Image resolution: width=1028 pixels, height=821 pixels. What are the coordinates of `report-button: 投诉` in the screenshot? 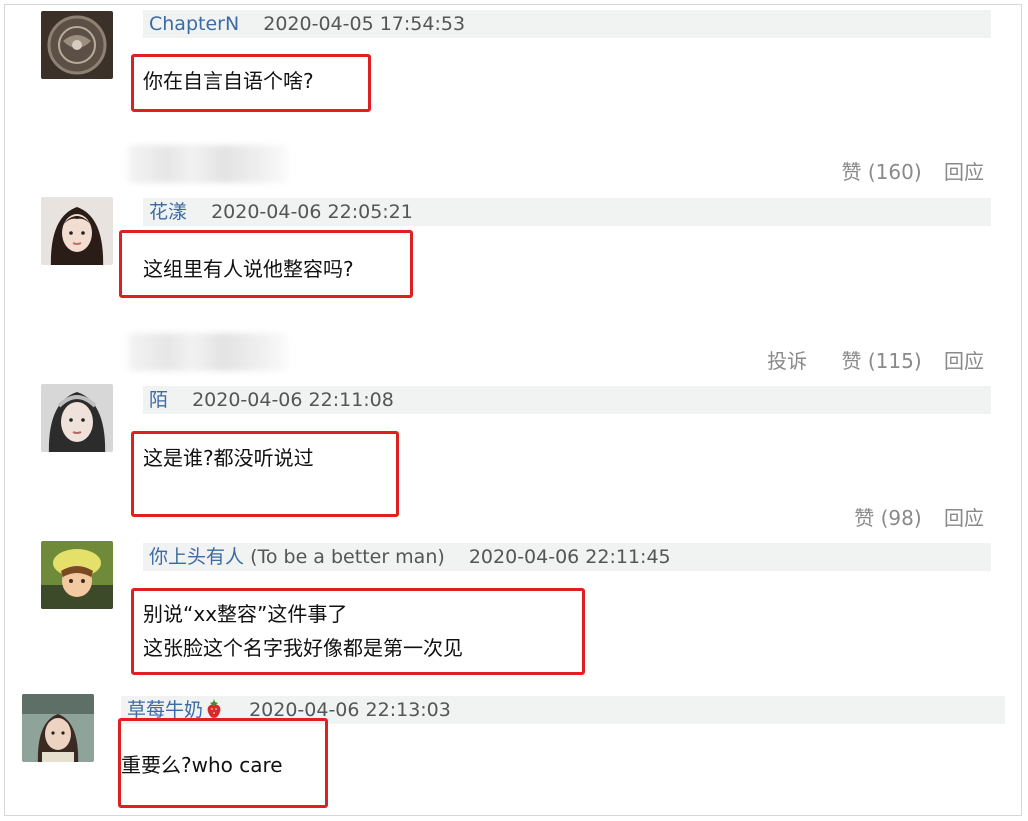 It's located at (787, 361).